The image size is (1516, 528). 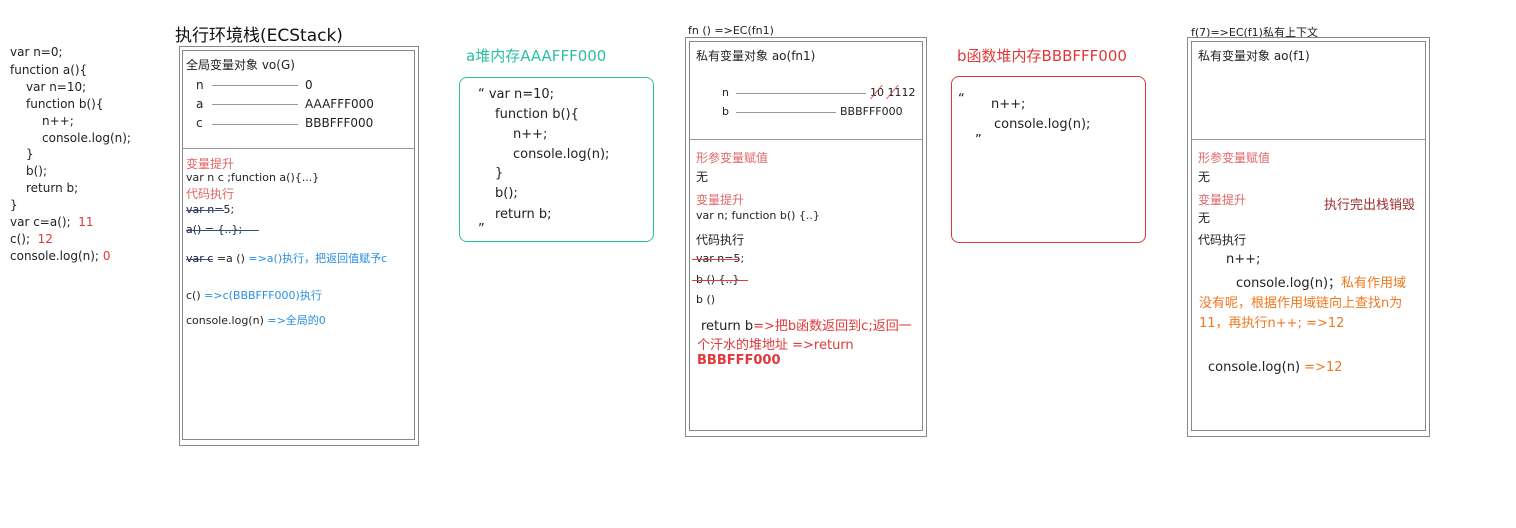 I want to click on return-address: BBBFFF000, so click(x=739, y=360).